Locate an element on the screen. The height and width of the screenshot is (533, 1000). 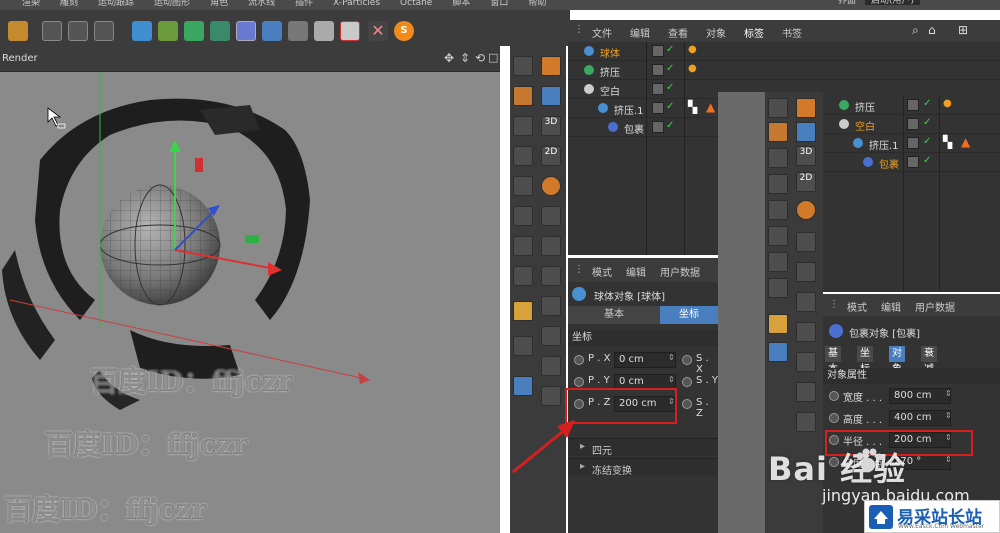
menu-item: 角色 is located at coordinates (219, 4).